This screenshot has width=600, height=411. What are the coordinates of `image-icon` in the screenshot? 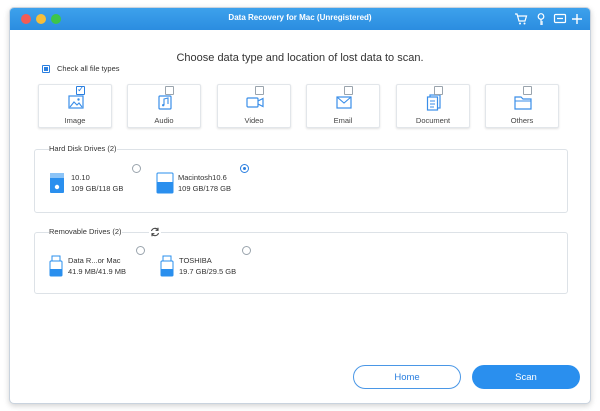 It's located at (76, 102).